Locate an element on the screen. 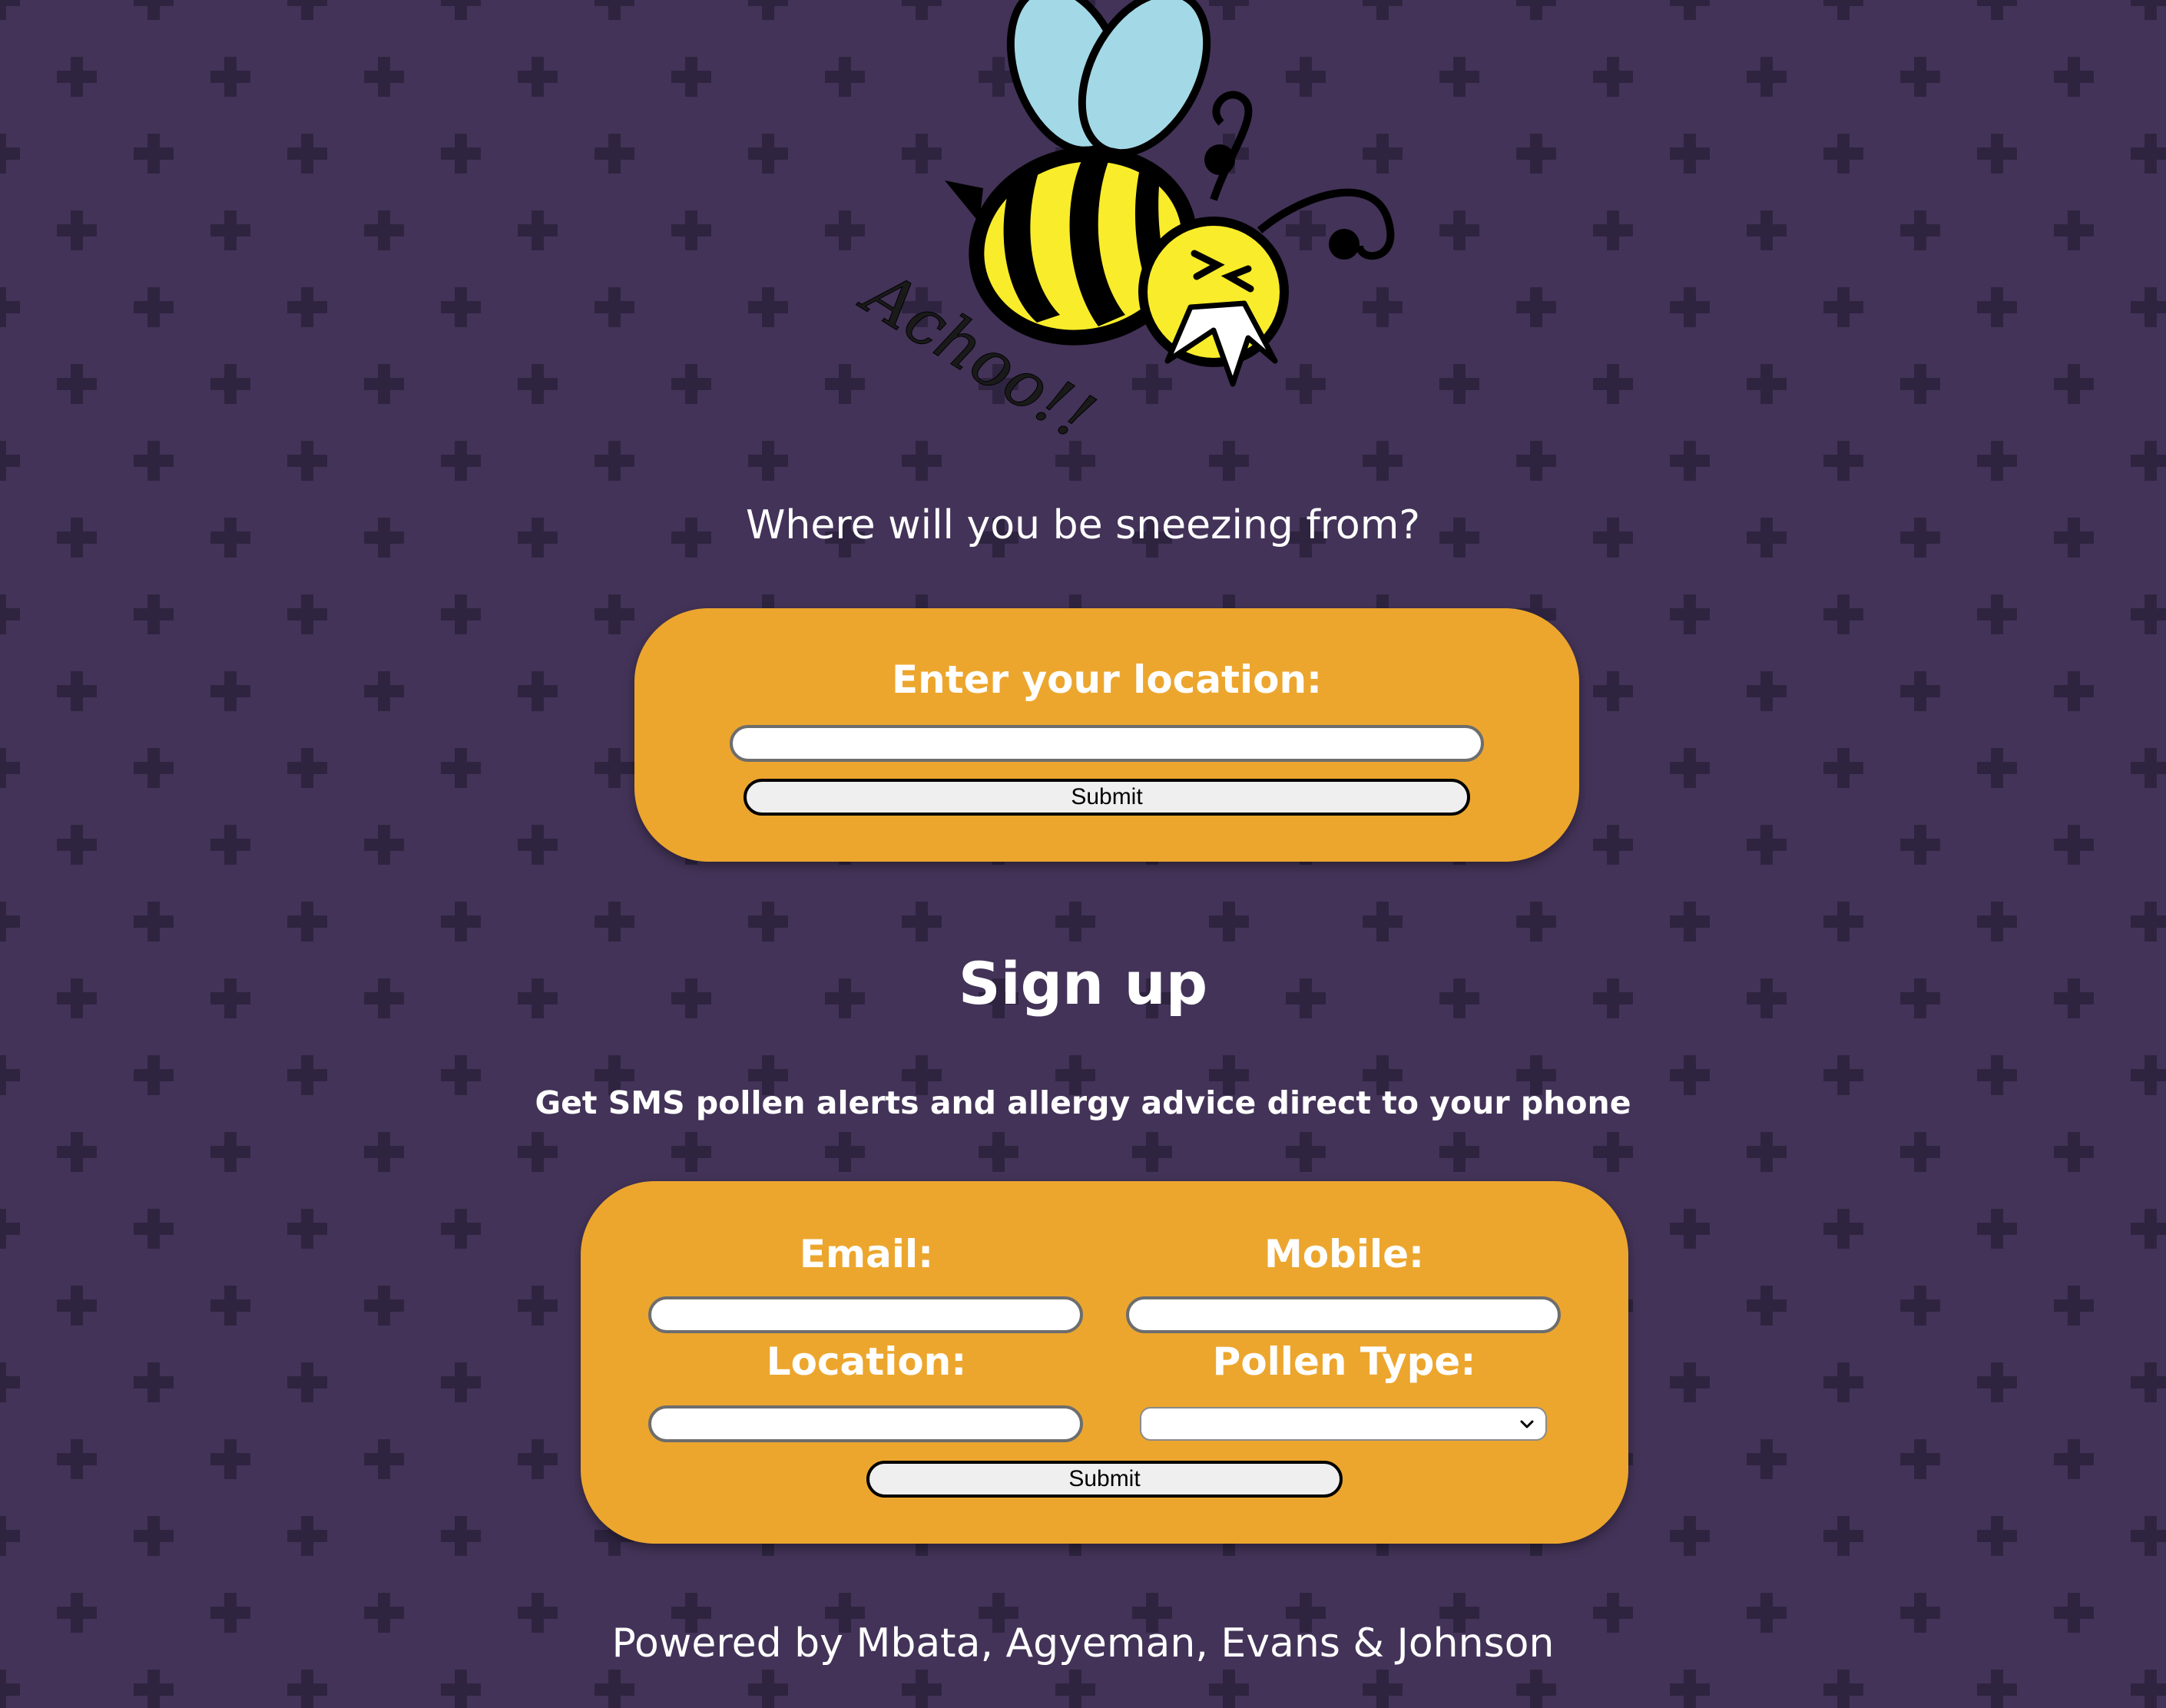 Image resolution: width=2166 pixels, height=1708 pixels. mobile-field is located at coordinates (1344, 1314).